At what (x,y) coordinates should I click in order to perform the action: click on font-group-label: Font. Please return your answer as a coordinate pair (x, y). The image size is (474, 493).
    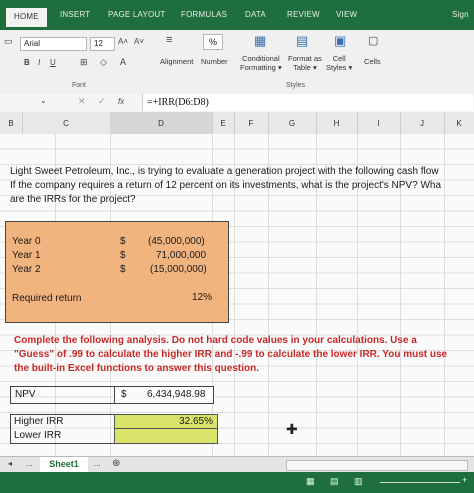
    Looking at the image, I should click on (79, 85).